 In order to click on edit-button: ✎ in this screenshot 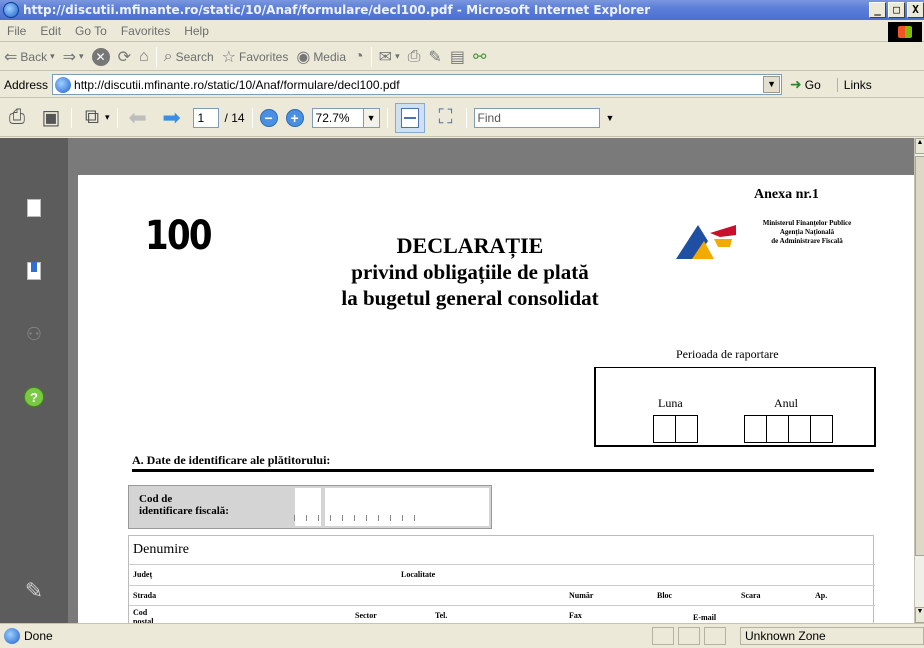, I will do `click(434, 57)`.